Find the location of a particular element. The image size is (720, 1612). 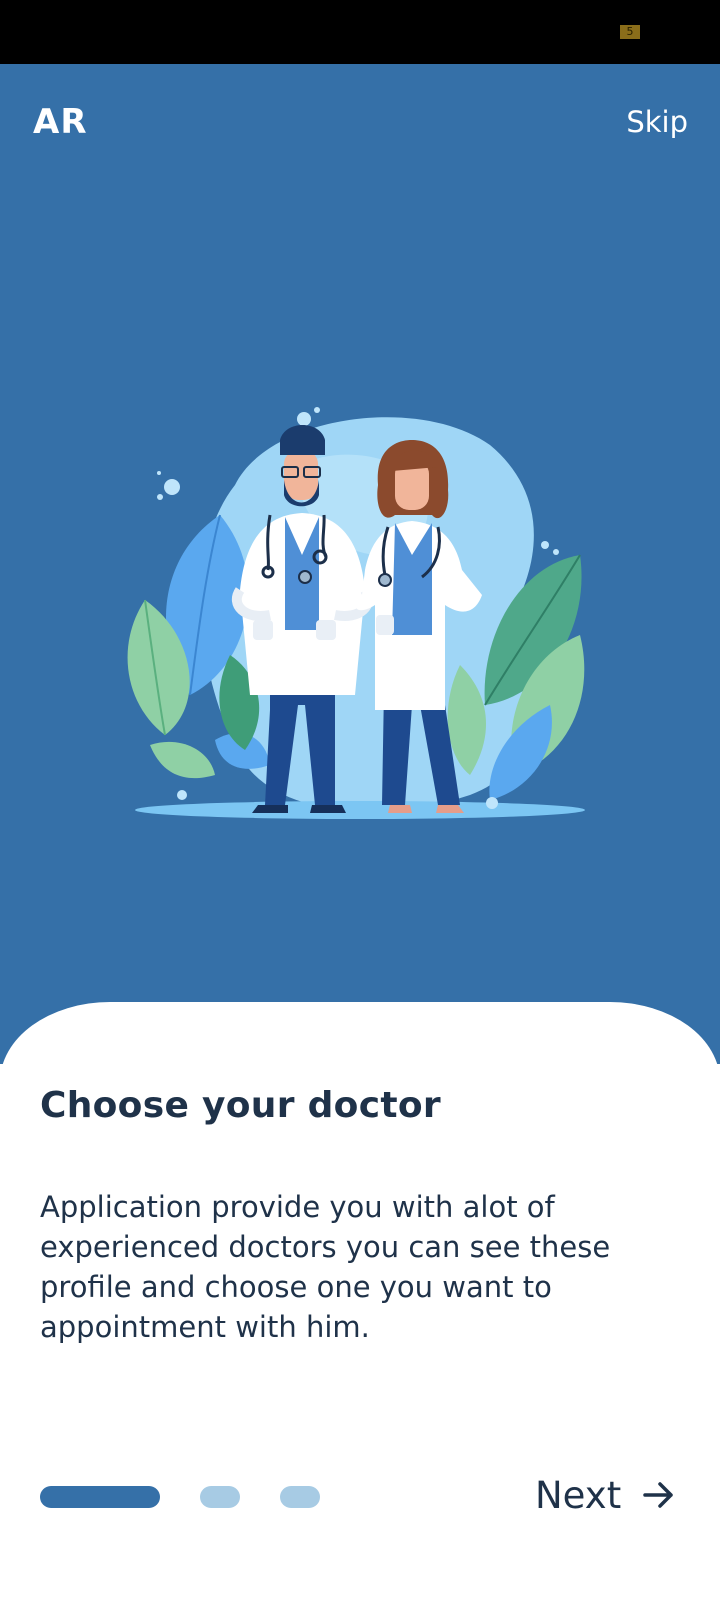

app-logo: AR is located at coordinates (60, 122).